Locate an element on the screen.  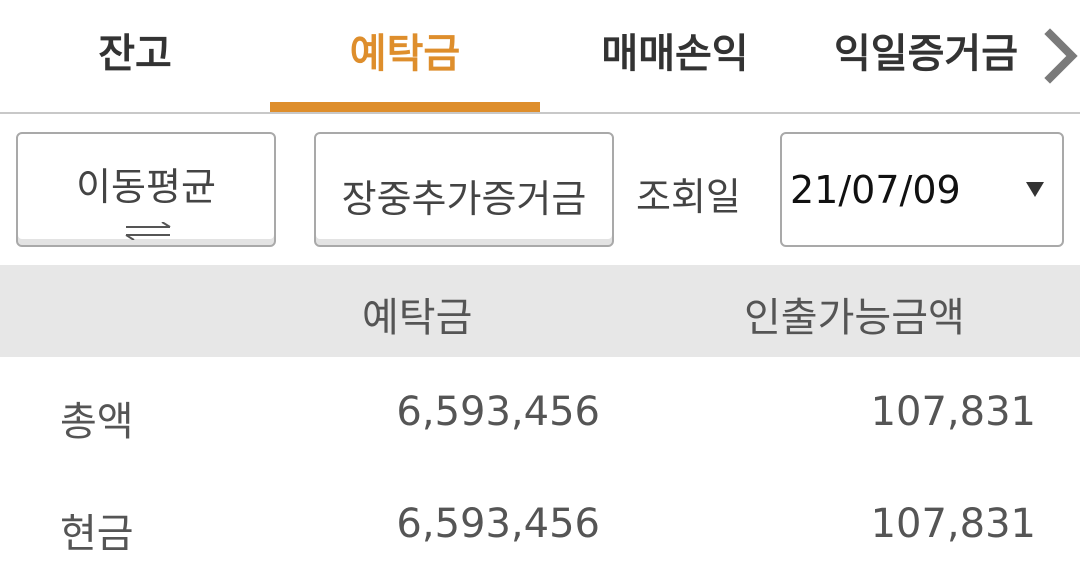
row-label-cash: 현금 is located at coordinates (97, 534).